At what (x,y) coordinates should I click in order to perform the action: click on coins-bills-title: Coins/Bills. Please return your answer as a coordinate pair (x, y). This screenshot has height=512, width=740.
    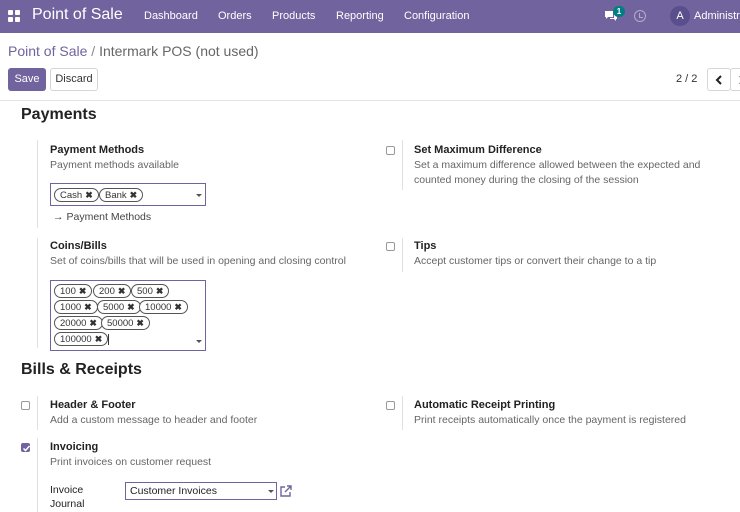
    Looking at the image, I should click on (78, 246).